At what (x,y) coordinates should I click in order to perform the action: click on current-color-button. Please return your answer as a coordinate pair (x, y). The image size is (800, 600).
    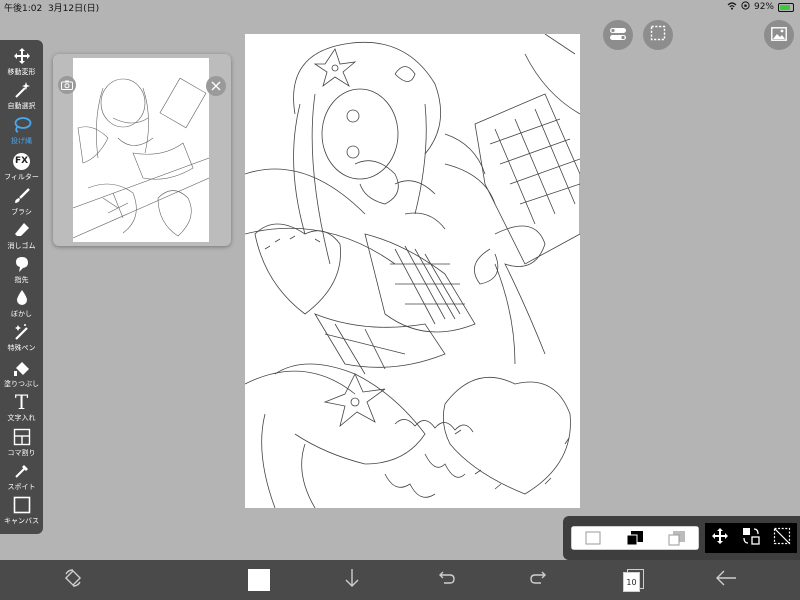
    Looking at the image, I should click on (259, 580).